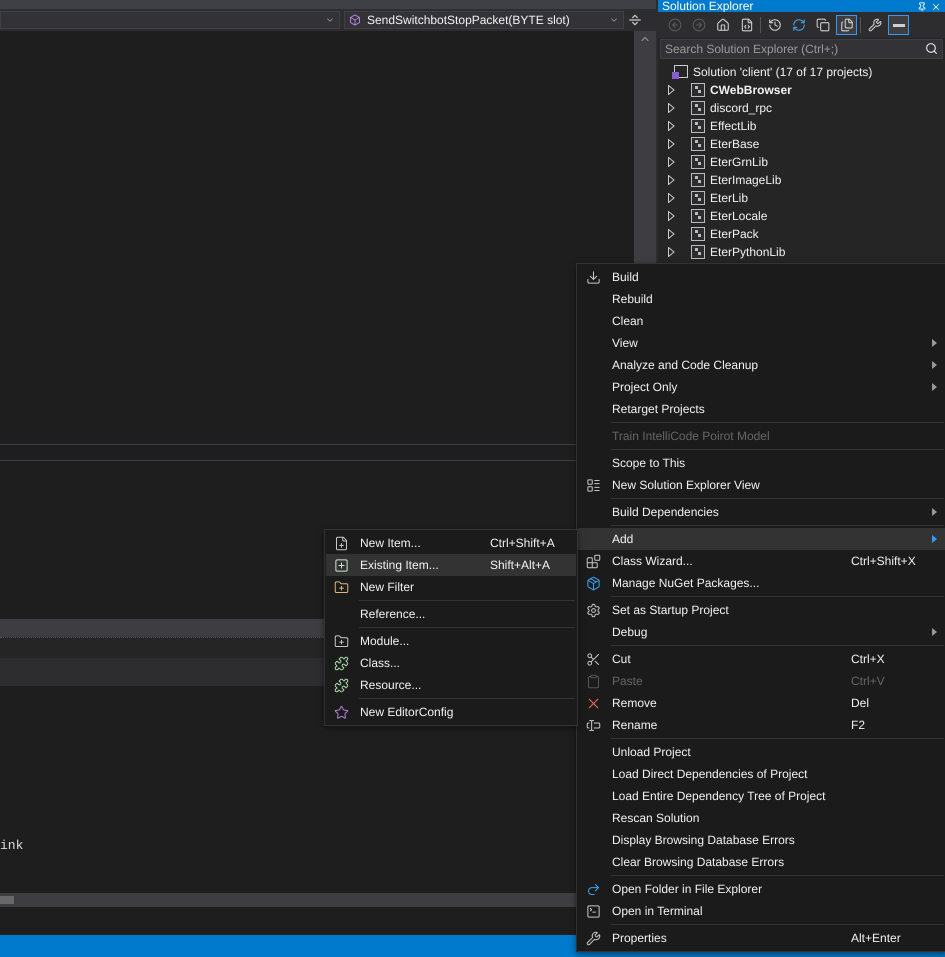 Image resolution: width=945 pixels, height=957 pixels. What do you see at coordinates (868, 659) in the screenshot?
I see `shortcut-text: Ctrl+X` at bounding box center [868, 659].